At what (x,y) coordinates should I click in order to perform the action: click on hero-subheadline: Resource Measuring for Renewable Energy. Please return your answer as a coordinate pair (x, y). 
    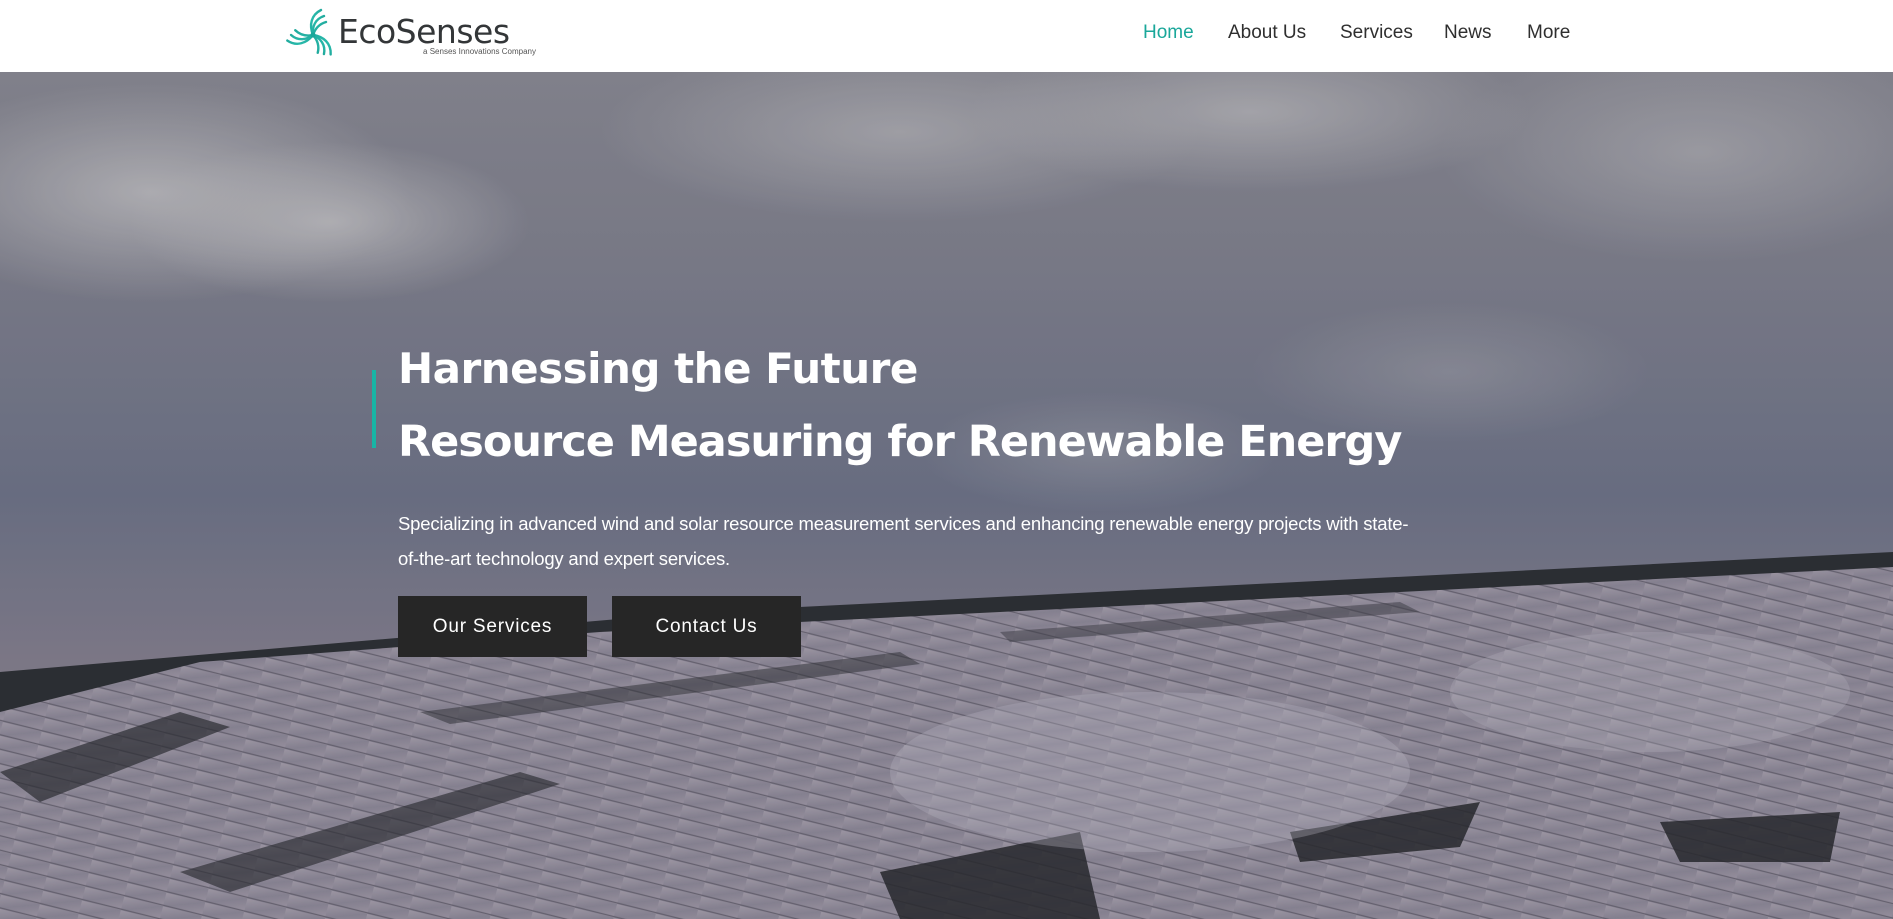
    Looking at the image, I should click on (900, 442).